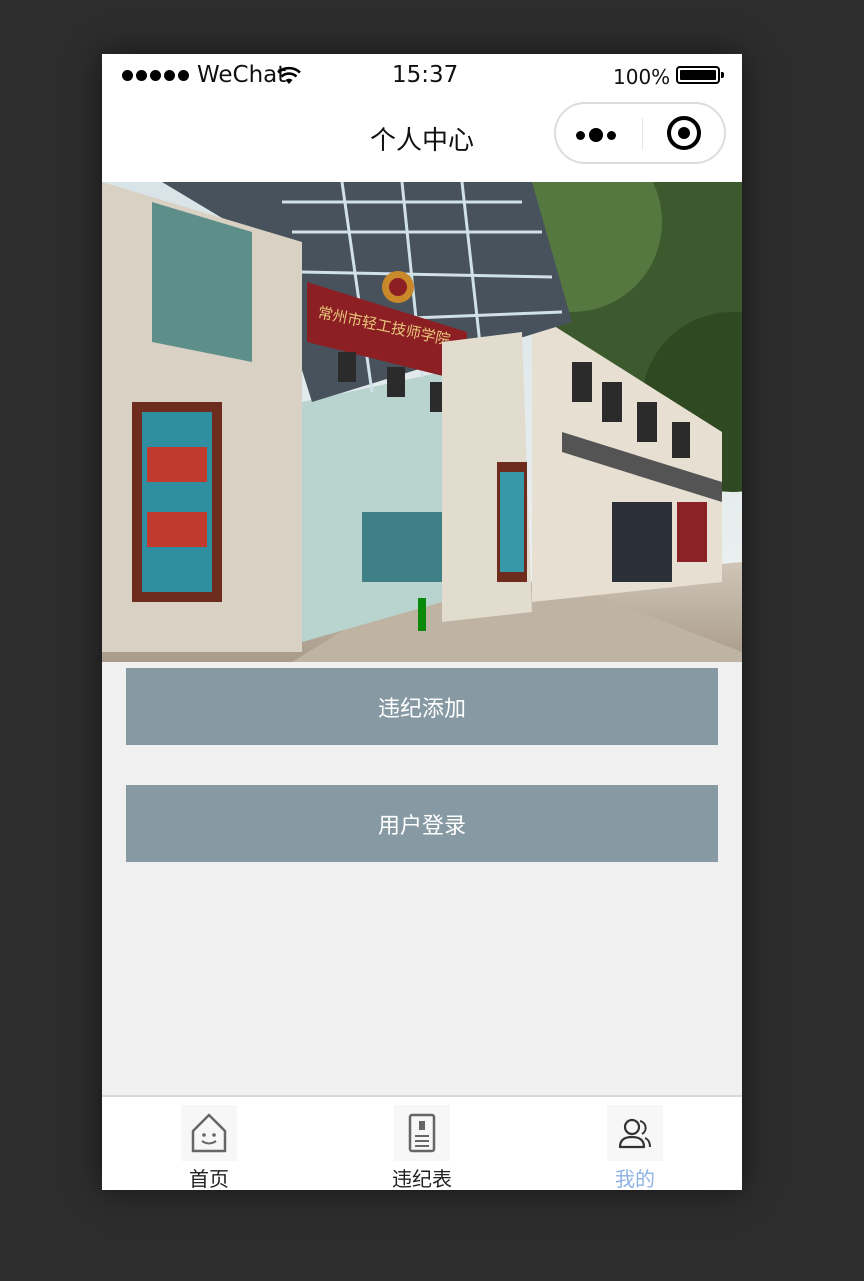 The height and width of the screenshot is (1281, 864). I want to click on add-violation-label: 违纪添加, so click(421, 709).